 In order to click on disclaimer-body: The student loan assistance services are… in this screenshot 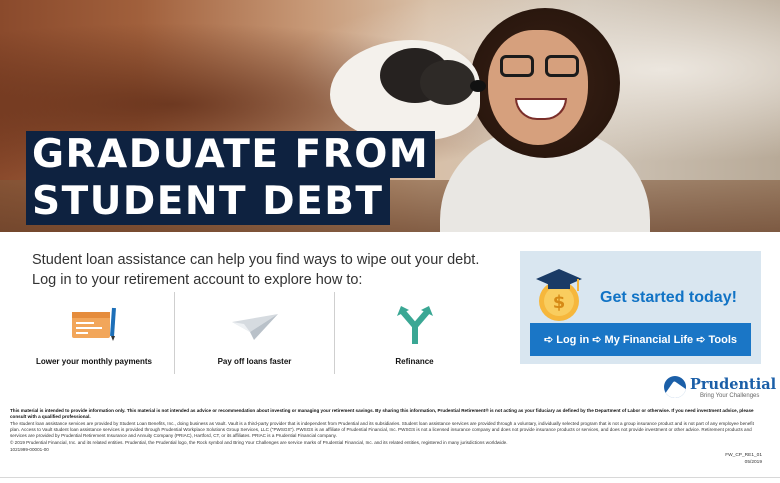, I will do `click(382, 429)`.